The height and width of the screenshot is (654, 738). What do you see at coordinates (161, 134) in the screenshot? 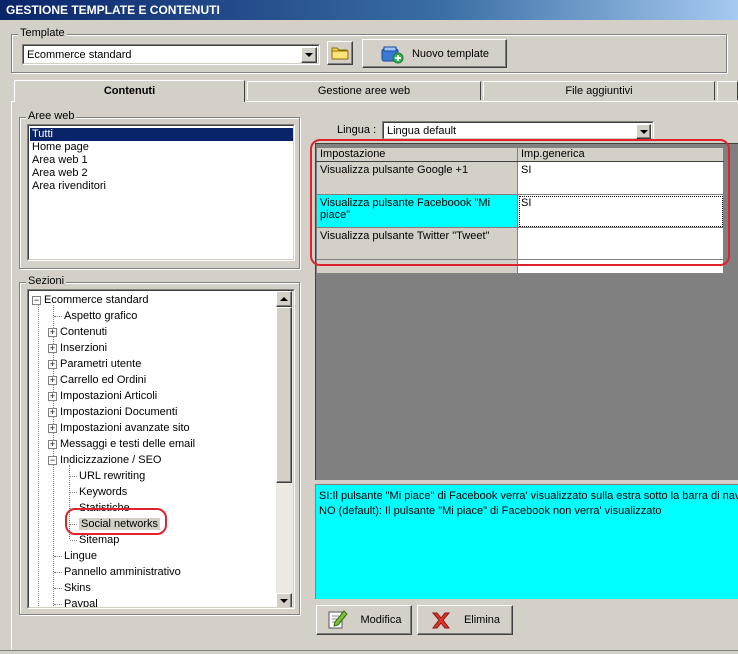
I see `list-item-aree-web: Tutti` at bounding box center [161, 134].